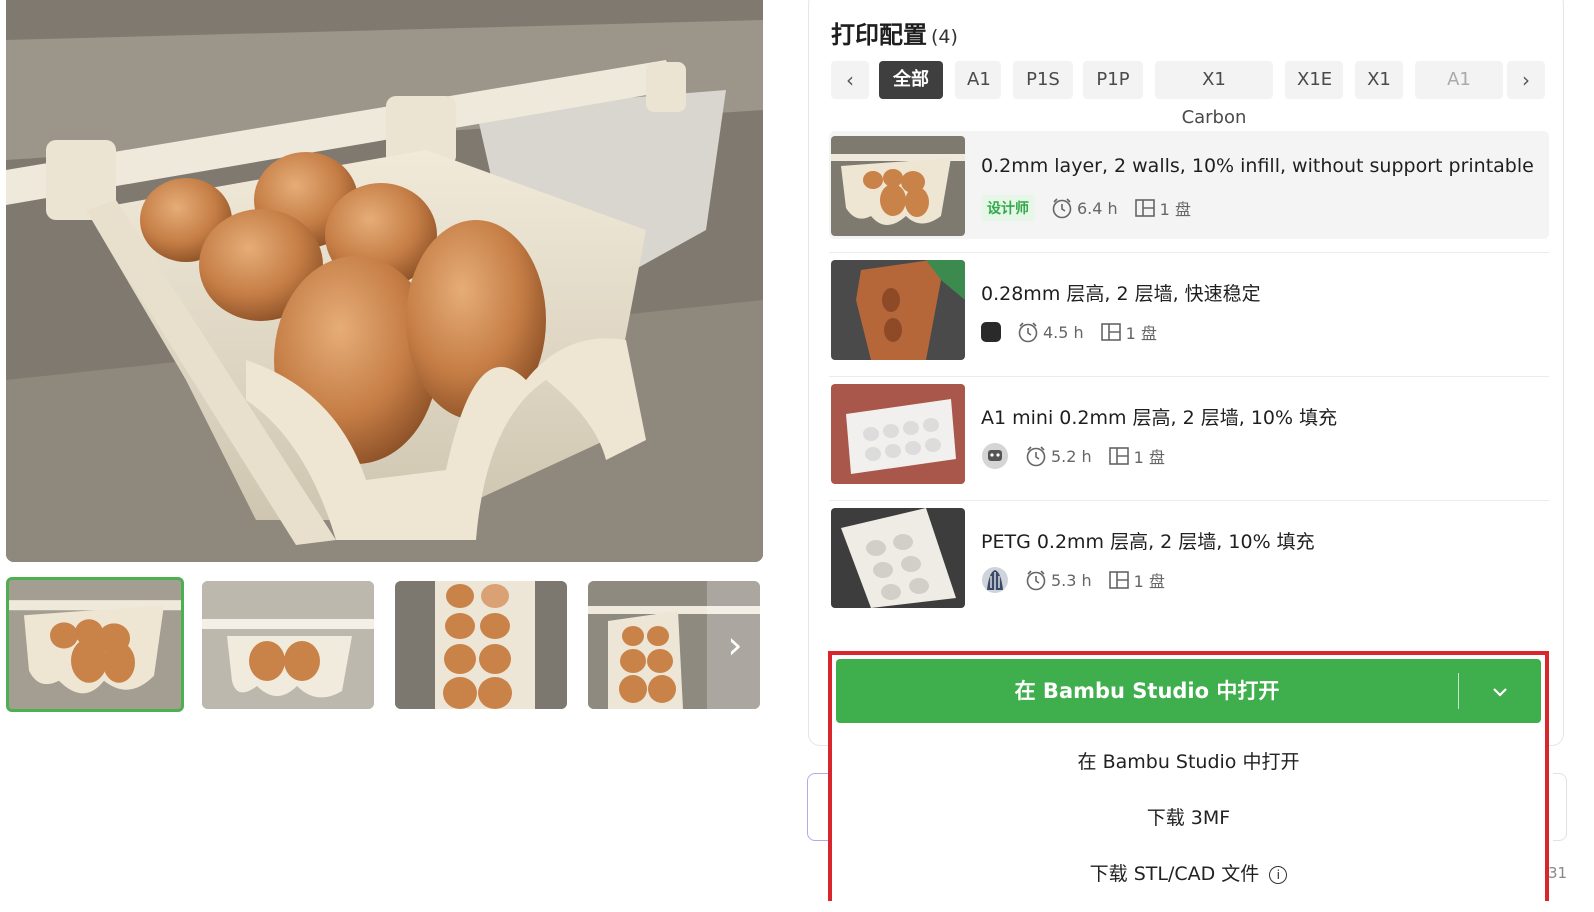 The width and height of the screenshot is (1594, 912). I want to click on tab-x1: X1, so click(1379, 80).